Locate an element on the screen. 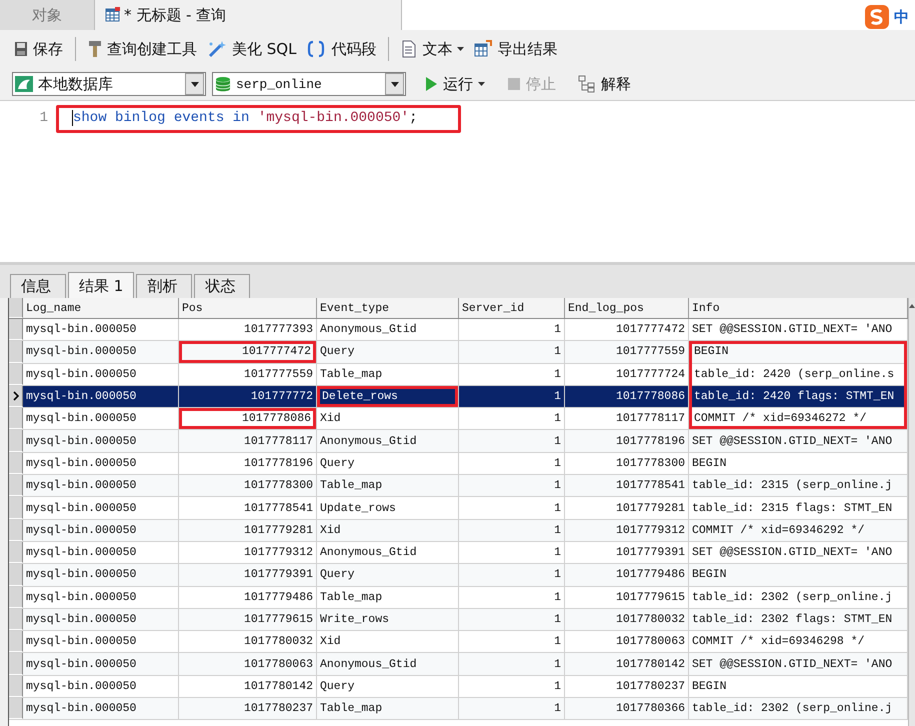 The height and width of the screenshot is (726, 915). input-mode-label: 中 is located at coordinates (901, 17).